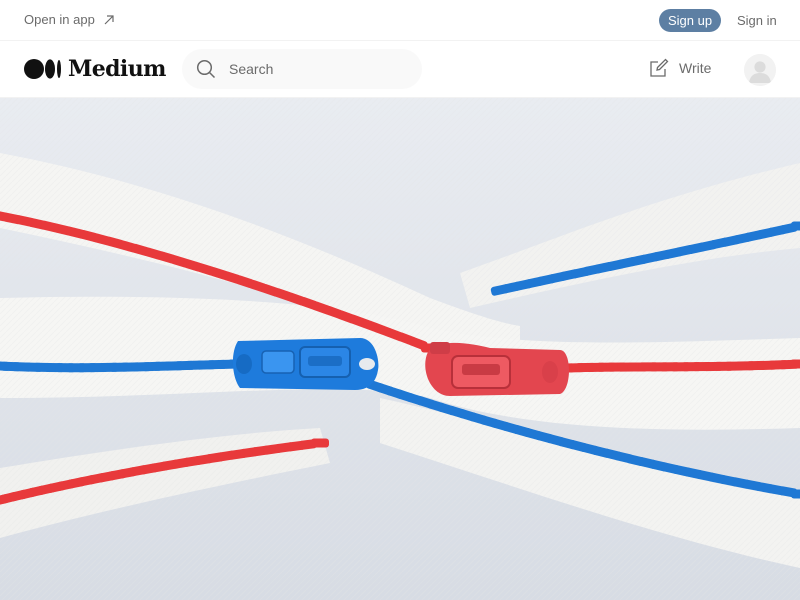  I want to click on search-icon, so click(206, 69).